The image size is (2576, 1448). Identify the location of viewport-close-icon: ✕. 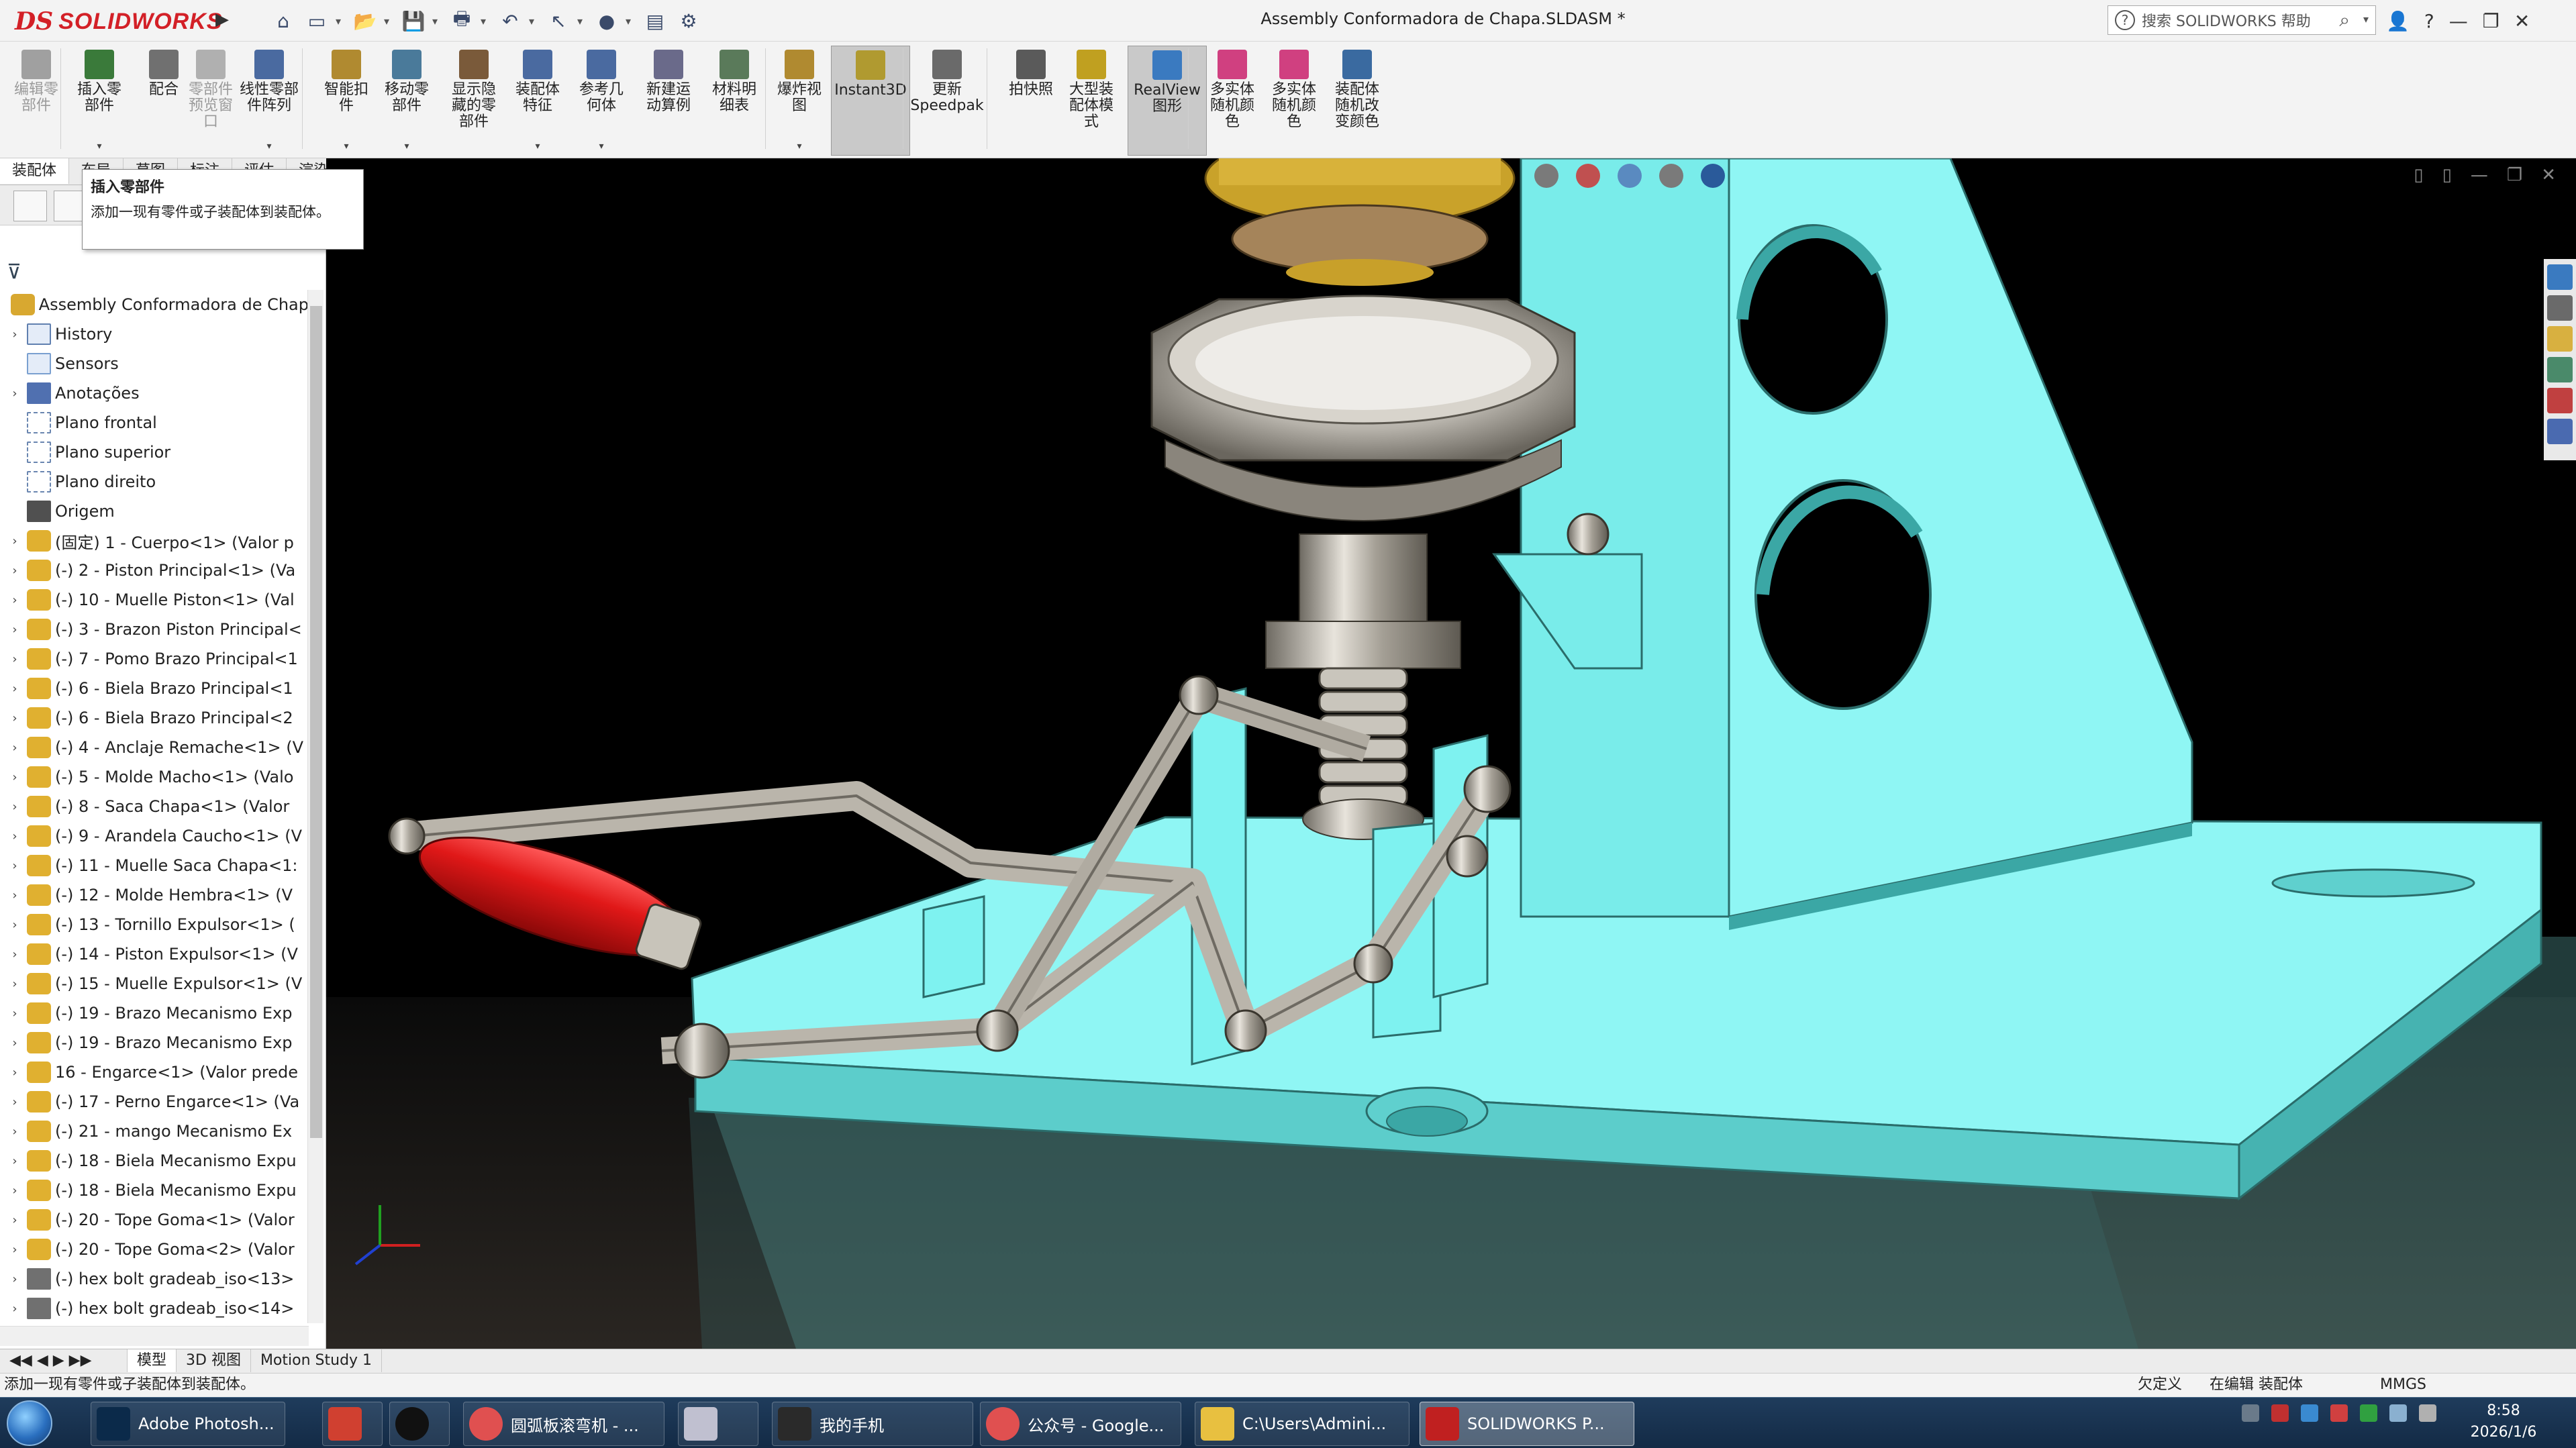
(2548, 175).